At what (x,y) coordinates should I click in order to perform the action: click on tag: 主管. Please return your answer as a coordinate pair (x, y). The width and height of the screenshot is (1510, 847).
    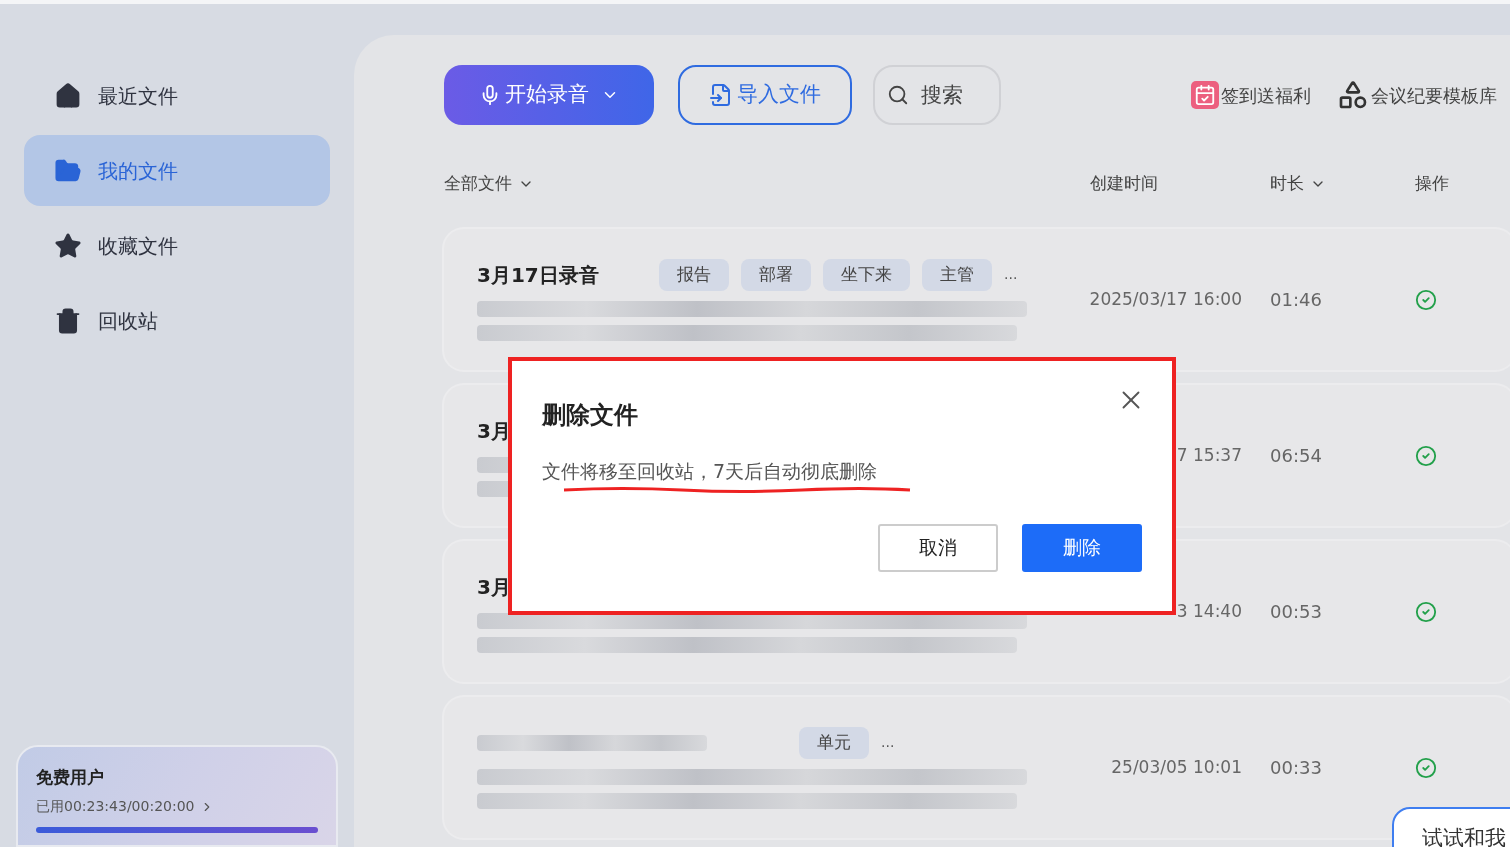
    Looking at the image, I should click on (957, 274).